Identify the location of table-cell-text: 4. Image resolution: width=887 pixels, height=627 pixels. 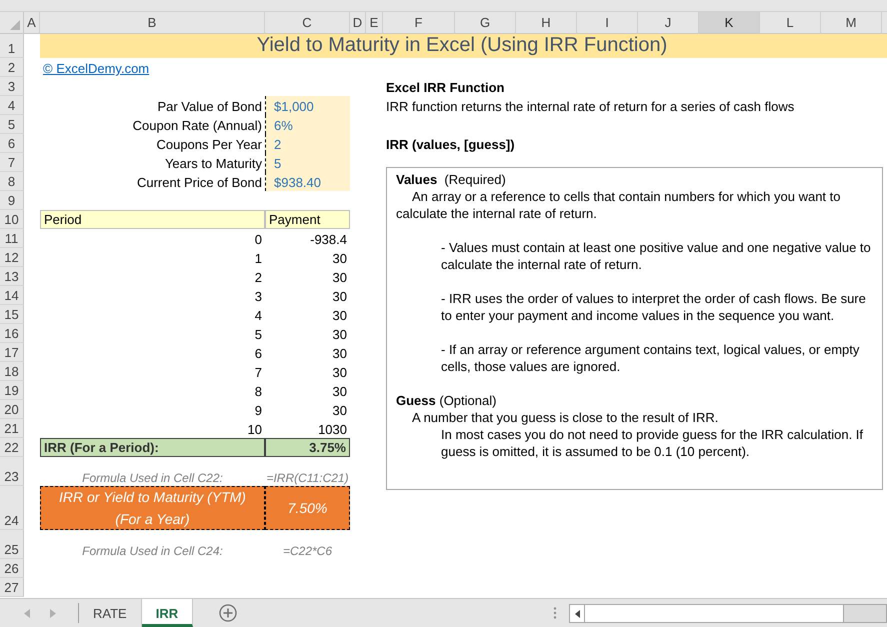
(258, 315).